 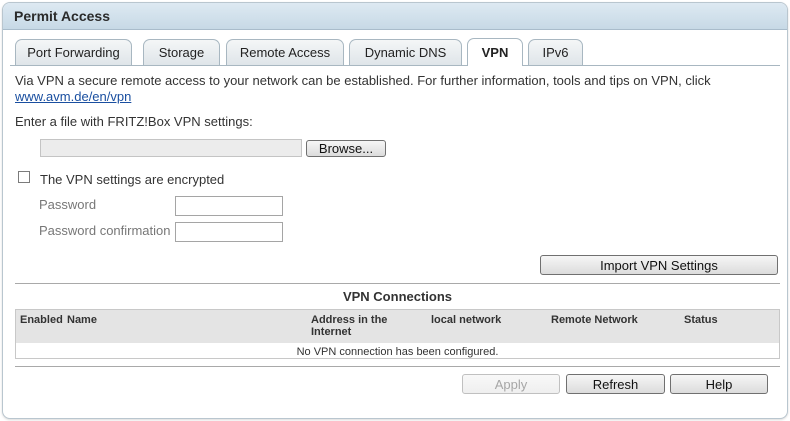 I want to click on column-header-address: Address in the Internet, so click(x=349, y=326).